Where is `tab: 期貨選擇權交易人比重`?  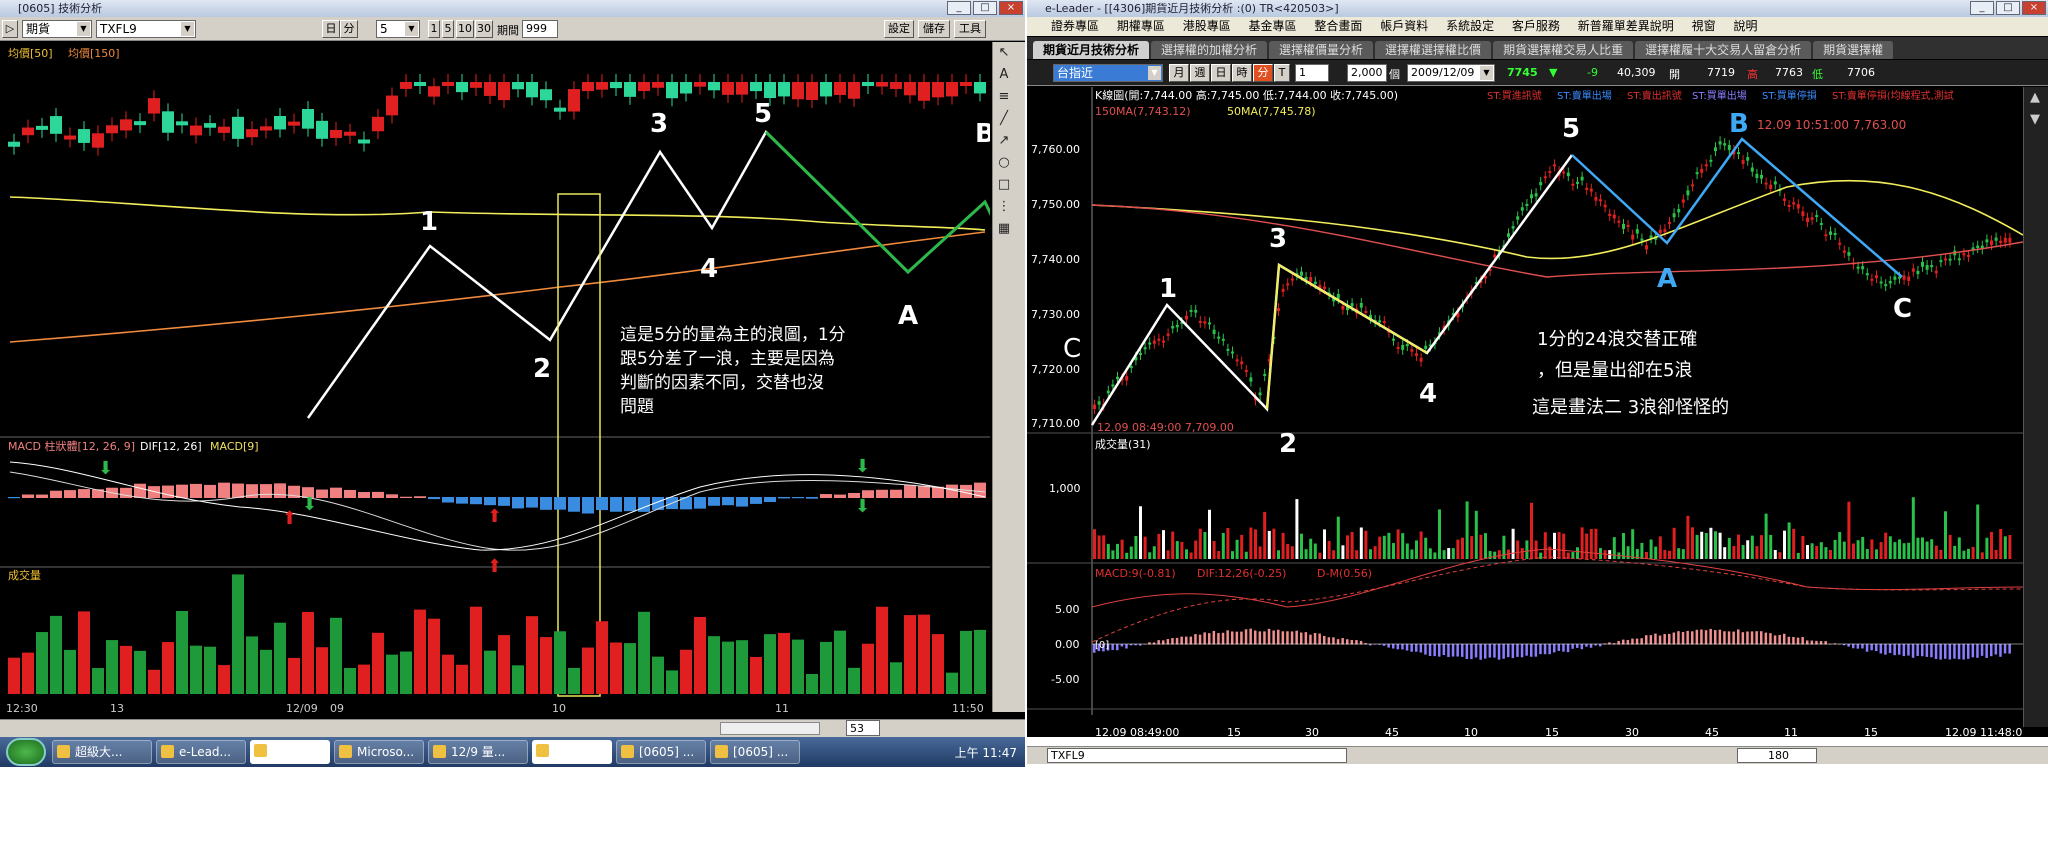 tab: 期貨選擇權交易人比重 is located at coordinates (1563, 50).